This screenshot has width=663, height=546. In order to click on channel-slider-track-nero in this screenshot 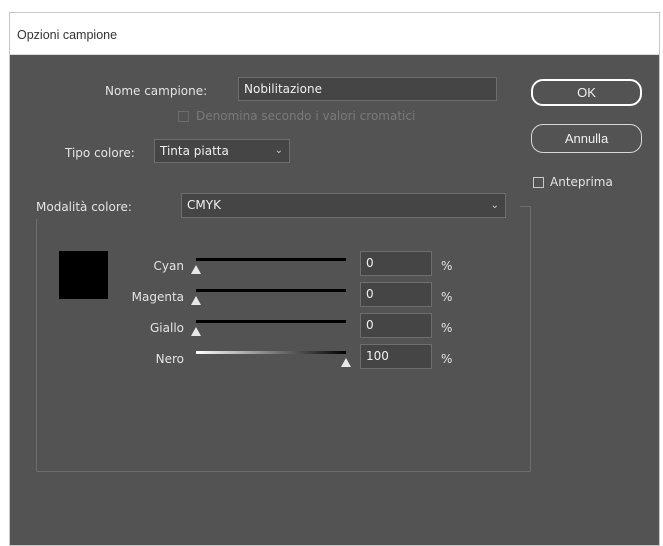, I will do `click(271, 352)`.